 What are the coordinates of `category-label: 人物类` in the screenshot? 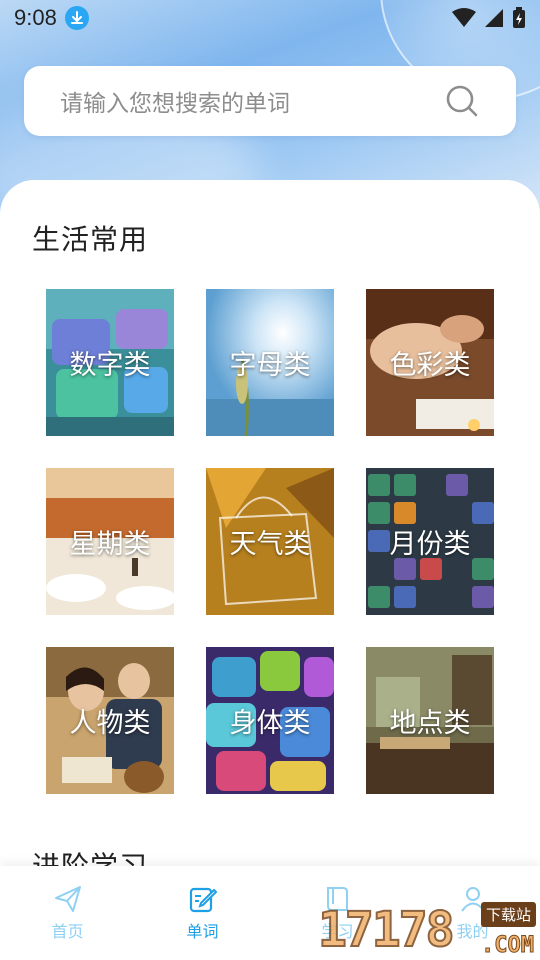 It's located at (110, 723).